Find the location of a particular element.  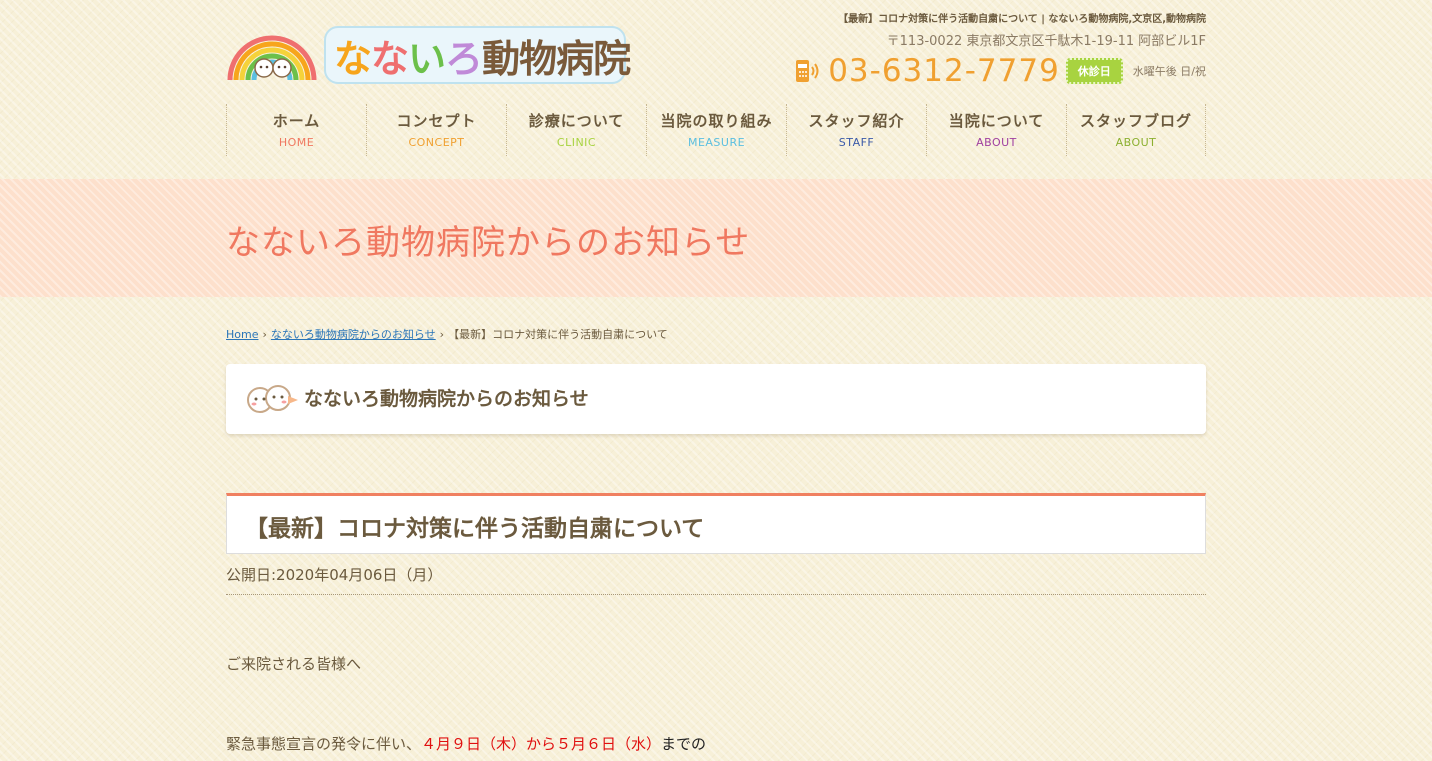

holiday-badge: 休診日 is located at coordinates (1094, 71).